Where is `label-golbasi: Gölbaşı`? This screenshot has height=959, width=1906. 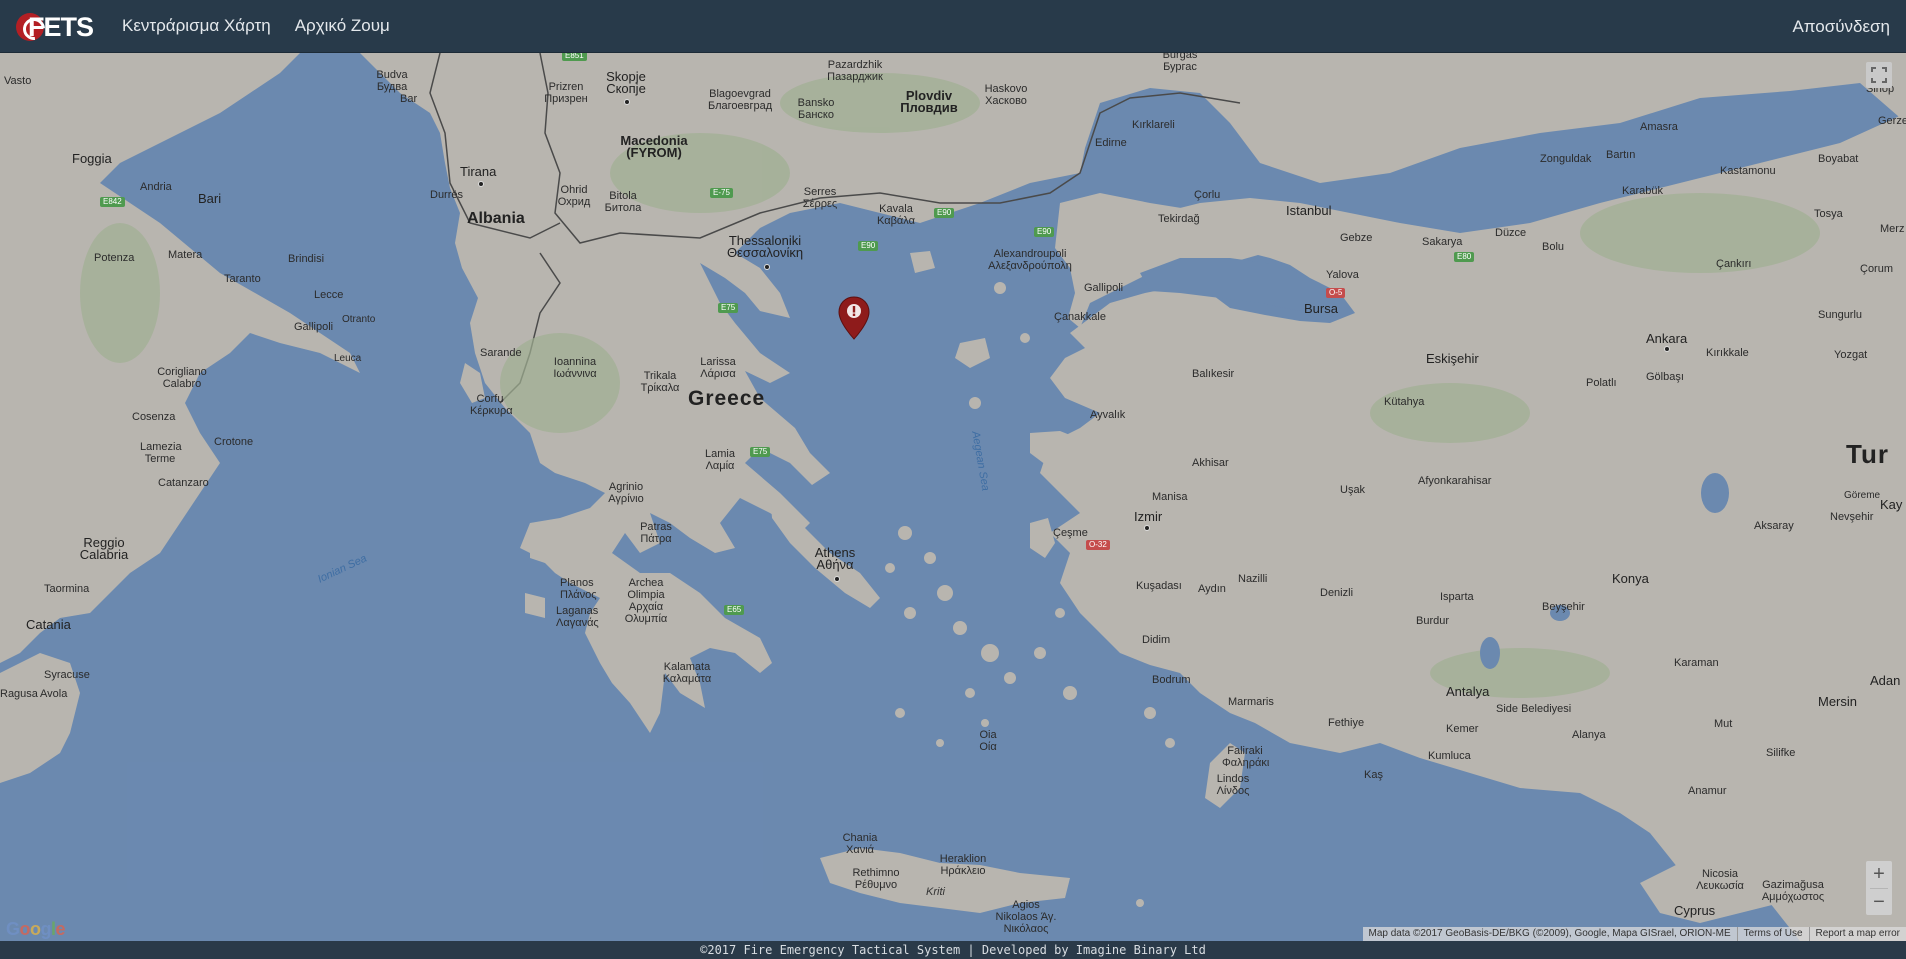
label-golbasi: Gölbaşı is located at coordinates (1665, 377).